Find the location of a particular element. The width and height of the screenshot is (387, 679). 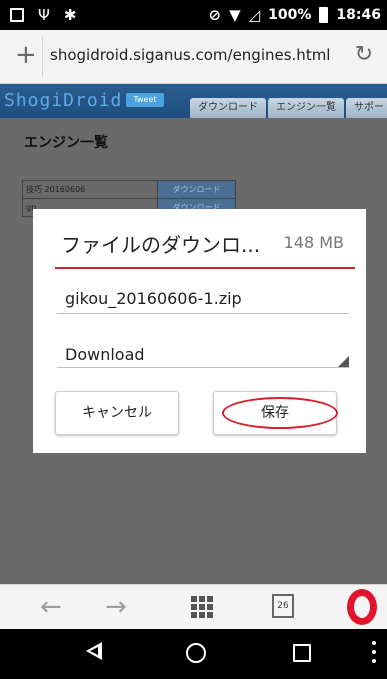

do-not-disturb-icon: ⊘ is located at coordinates (215, 15).